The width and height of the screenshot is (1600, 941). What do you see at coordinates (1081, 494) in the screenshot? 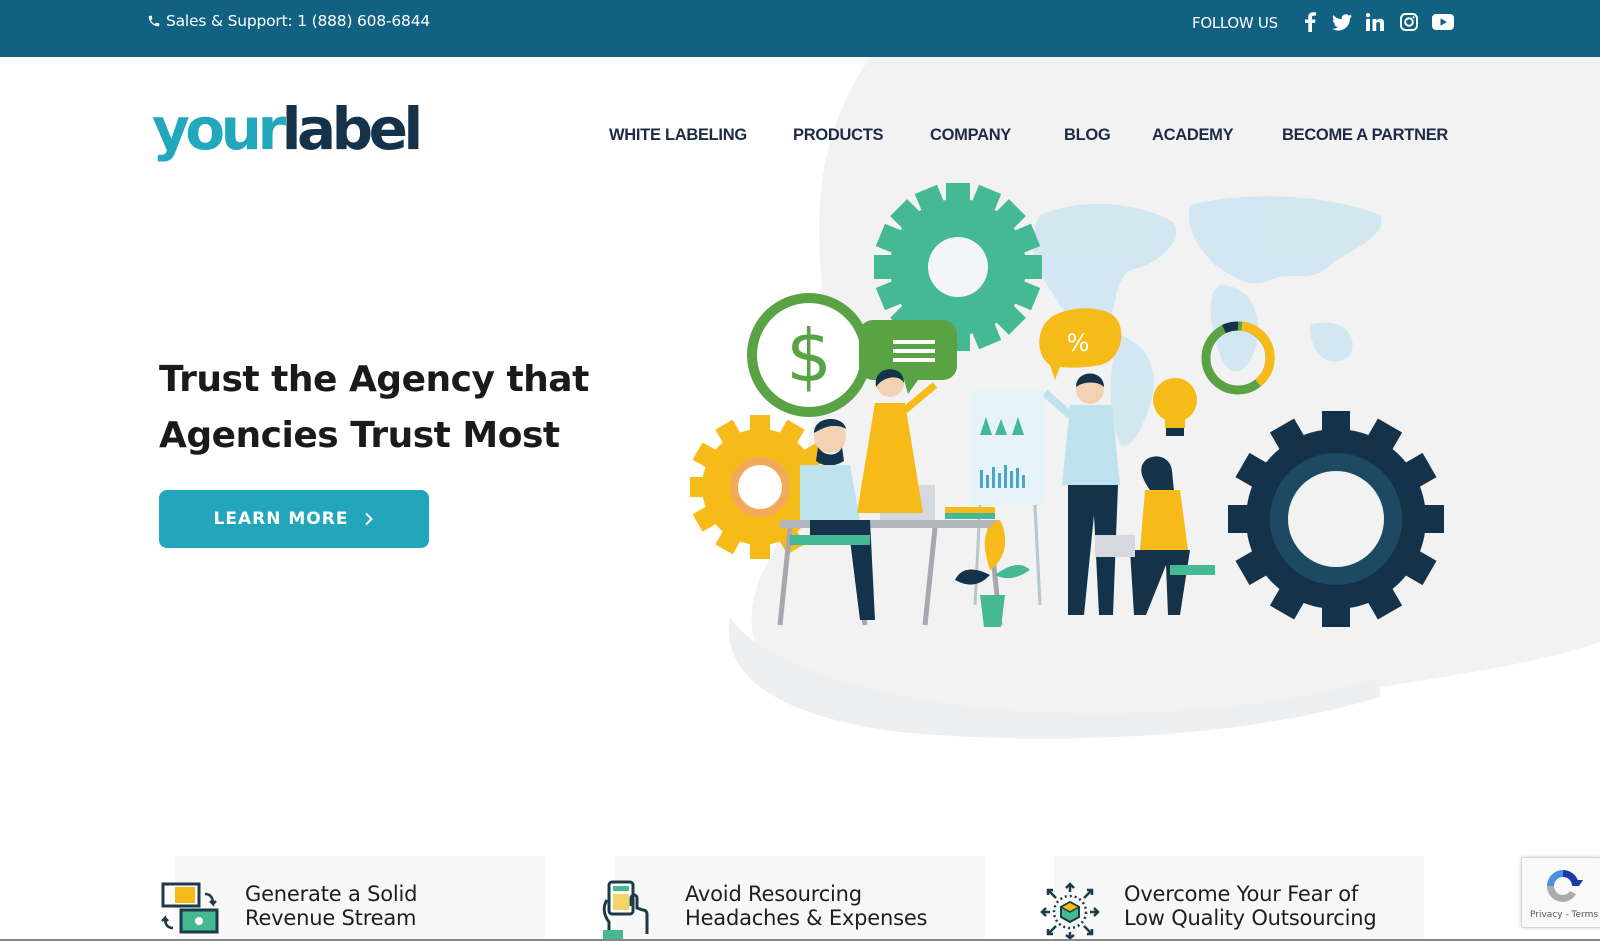
I see `man-standing-graphic` at bounding box center [1081, 494].